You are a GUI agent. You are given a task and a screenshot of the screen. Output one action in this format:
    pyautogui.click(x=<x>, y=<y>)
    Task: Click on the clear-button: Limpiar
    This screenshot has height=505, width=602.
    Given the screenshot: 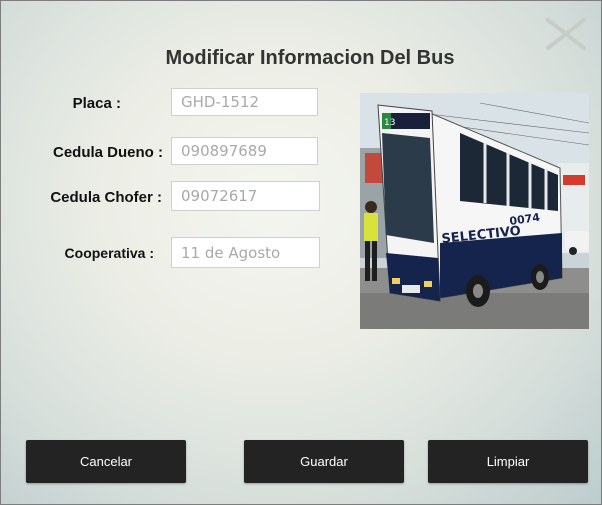 What is the action you would take?
    pyautogui.click(x=508, y=461)
    